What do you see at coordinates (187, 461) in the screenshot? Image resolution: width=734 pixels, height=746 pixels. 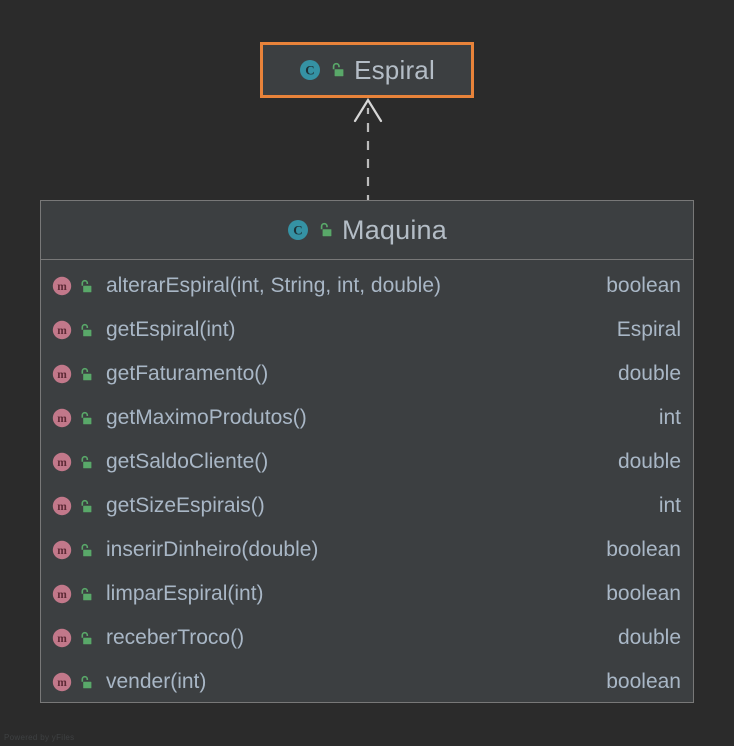 I see `member-signature: getSaldoCliente()` at bounding box center [187, 461].